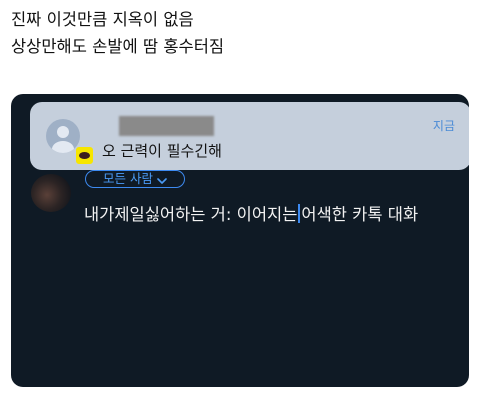 This screenshot has height=403, width=480. What do you see at coordinates (162, 151) in the screenshot?
I see `notification-message: 오 근력이 필수긴해` at bounding box center [162, 151].